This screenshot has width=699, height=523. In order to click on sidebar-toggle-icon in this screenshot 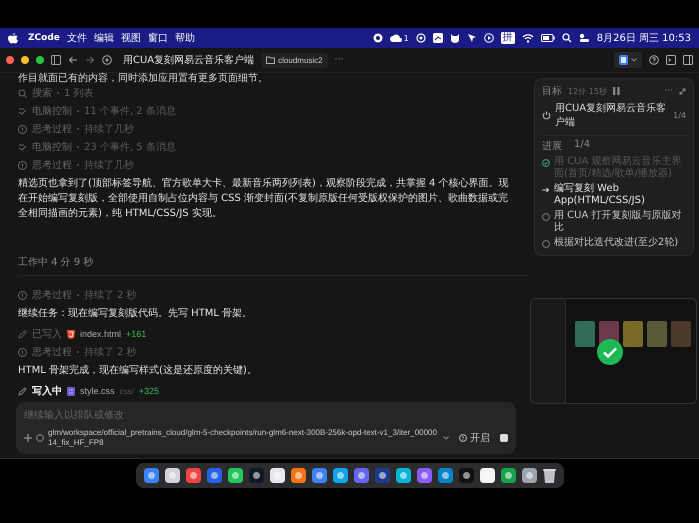, I will do `click(56, 60)`.